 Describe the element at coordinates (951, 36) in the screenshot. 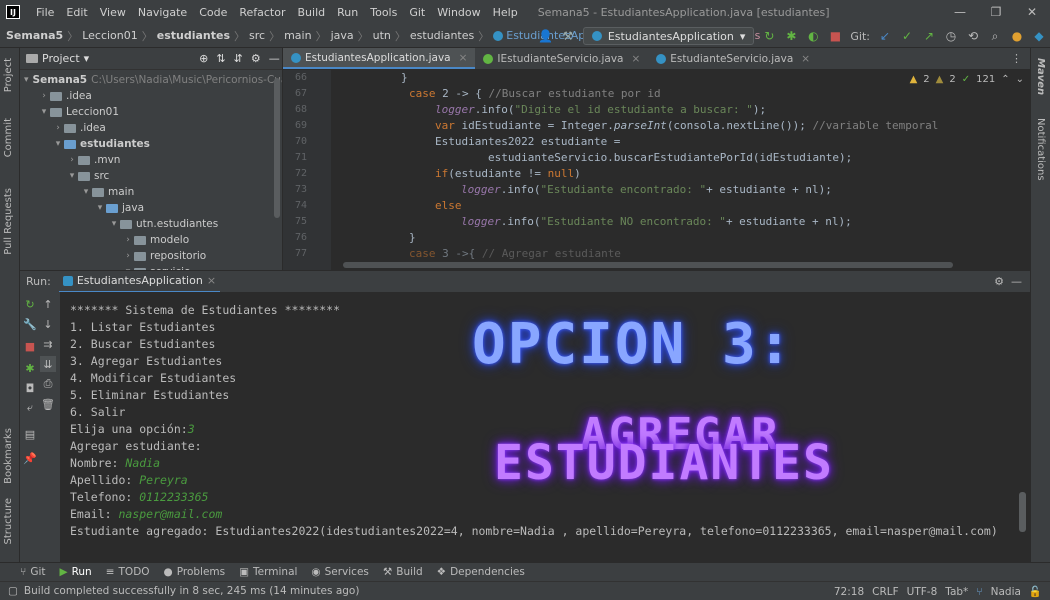

I see `history-icon: ◷` at that location.